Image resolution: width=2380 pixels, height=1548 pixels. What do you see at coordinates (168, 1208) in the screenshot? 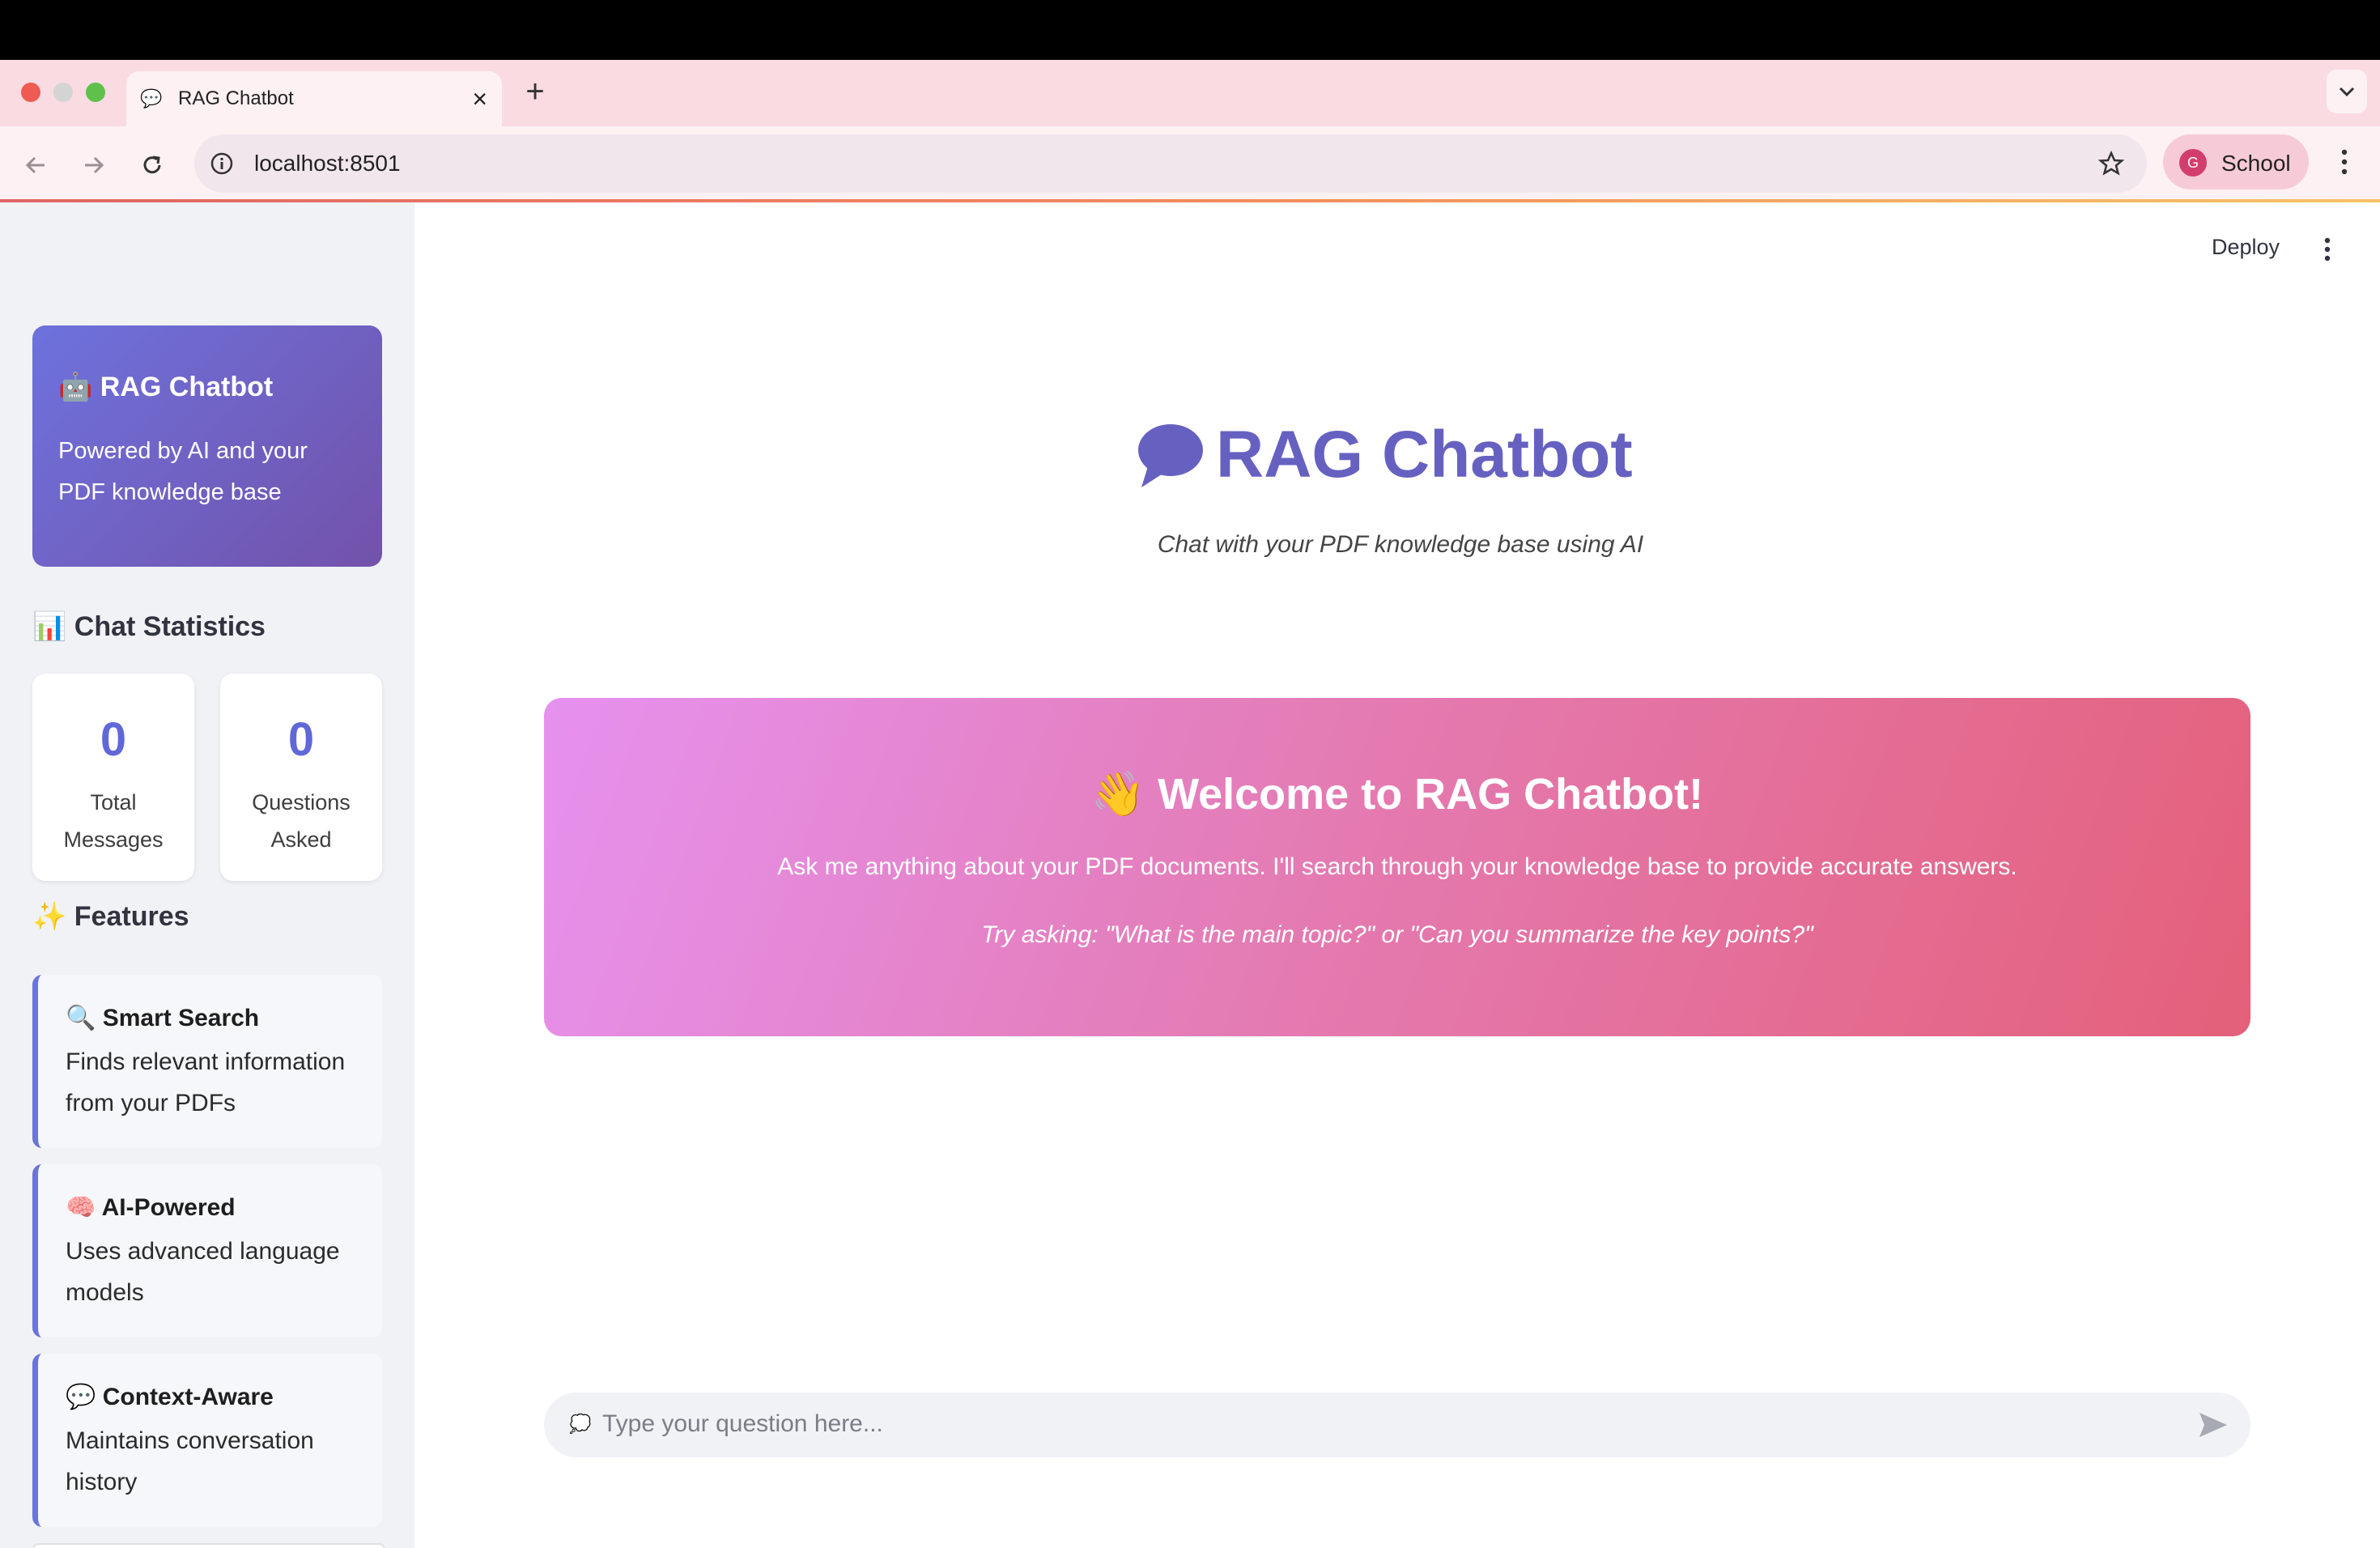
I see `feature-title-text: AI-Powered` at bounding box center [168, 1208].